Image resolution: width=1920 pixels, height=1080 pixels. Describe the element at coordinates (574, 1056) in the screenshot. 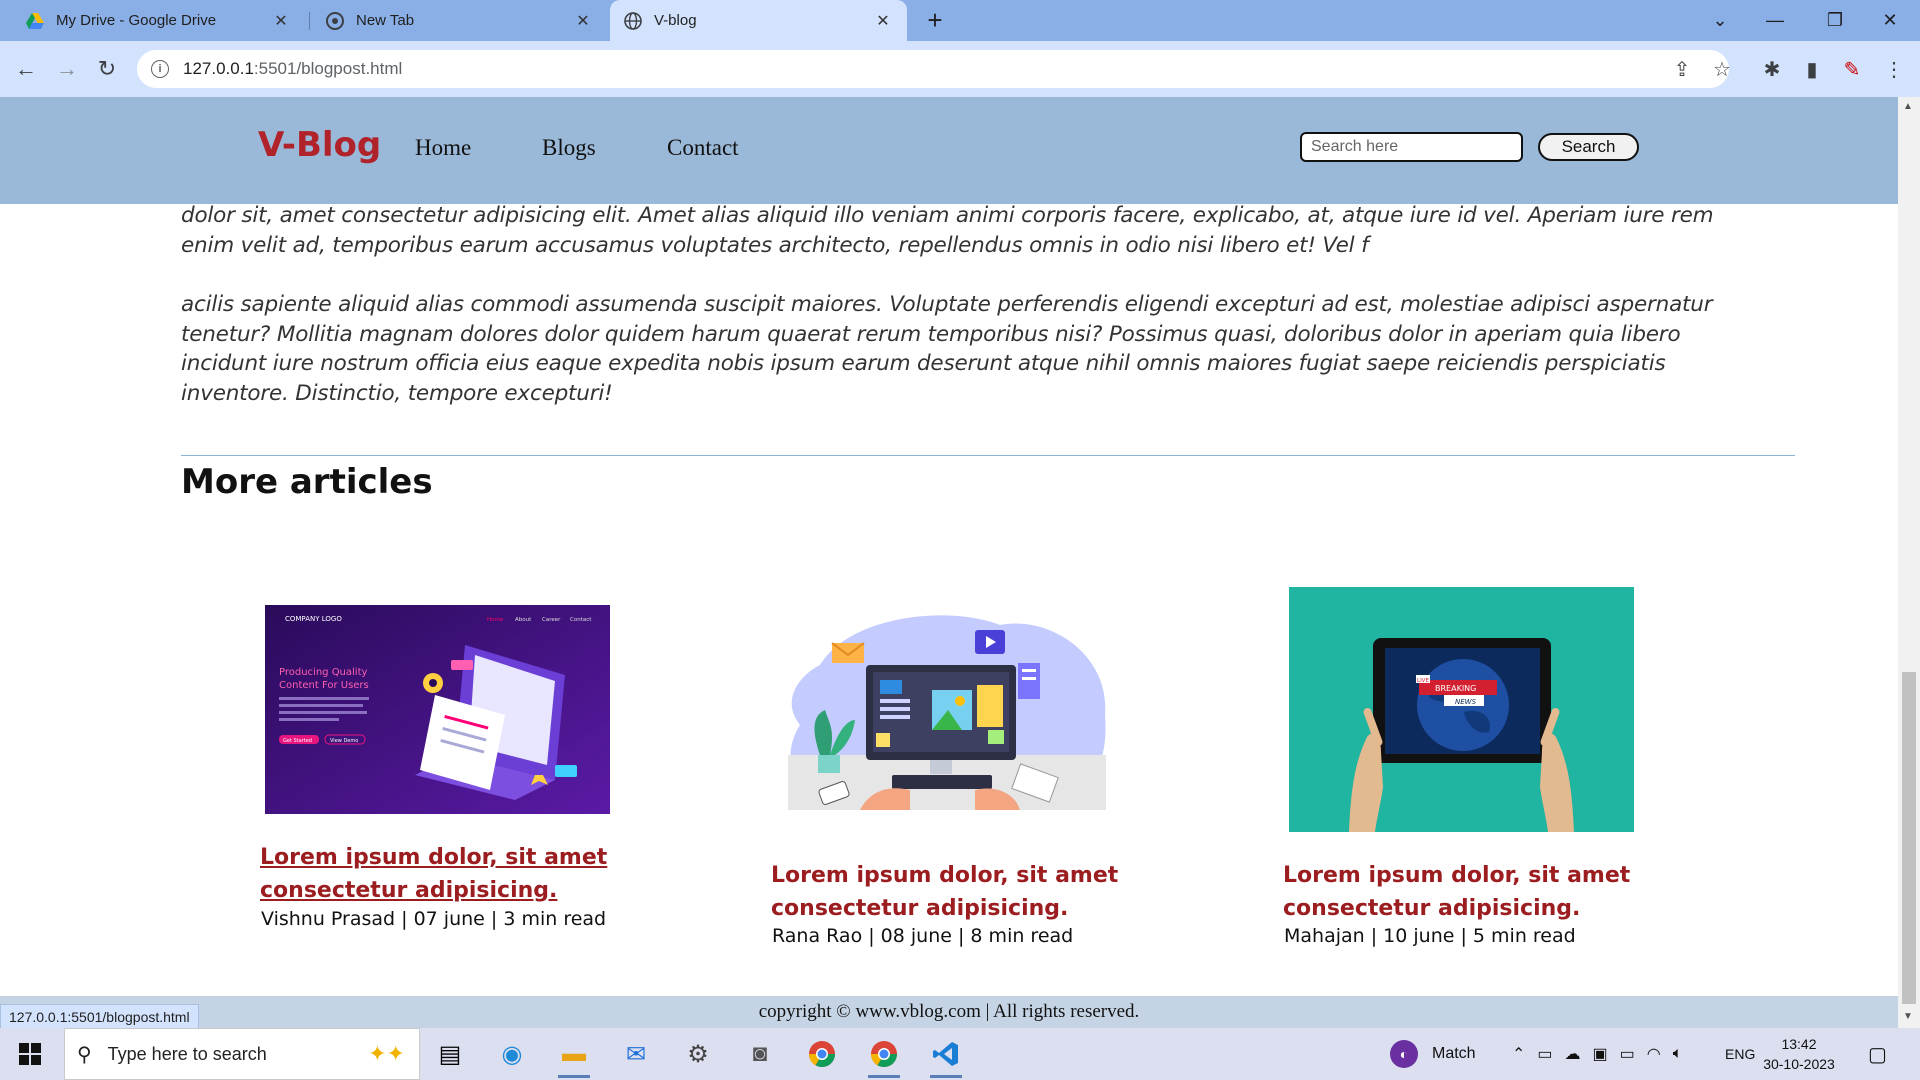

I see `file-explorer-icon: ▬` at that location.